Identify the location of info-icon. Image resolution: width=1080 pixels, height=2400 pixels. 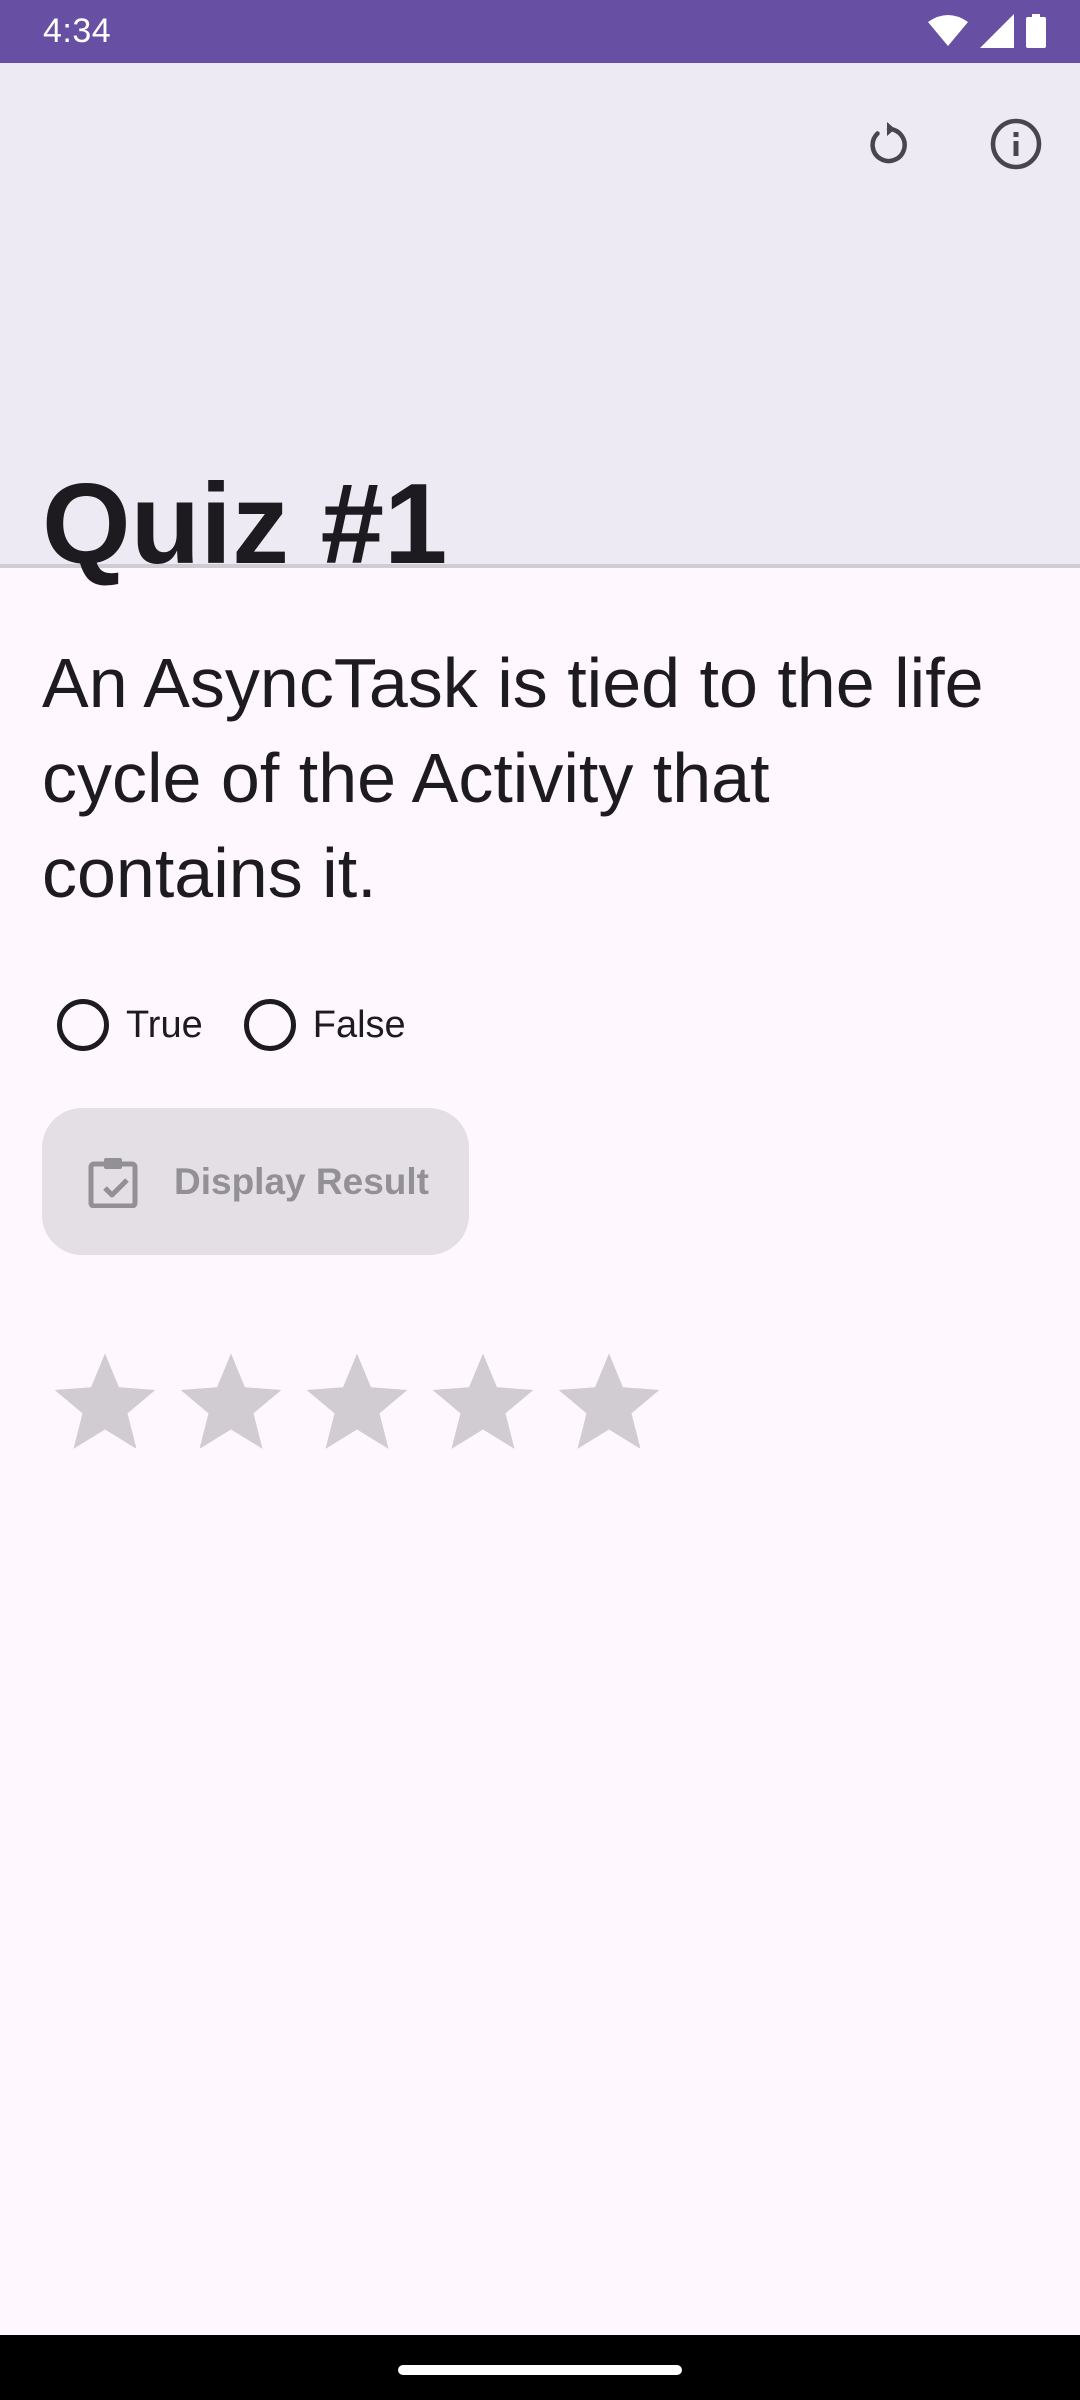
(1016, 146).